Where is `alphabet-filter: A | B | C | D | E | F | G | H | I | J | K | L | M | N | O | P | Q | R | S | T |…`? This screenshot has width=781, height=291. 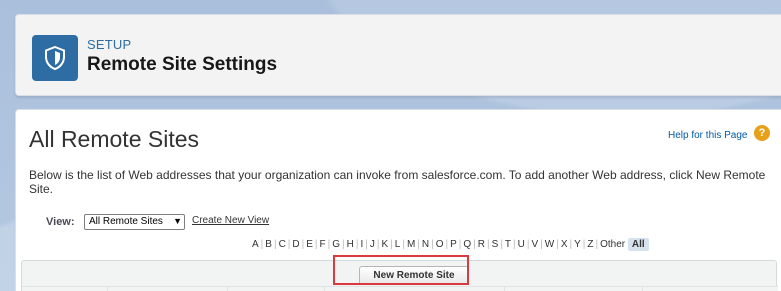 alphabet-filter: A | B | C | D | E | F | G | H | I | J | K | L | M | N | O | P | Q | R | S | T |… is located at coordinates (450, 244).